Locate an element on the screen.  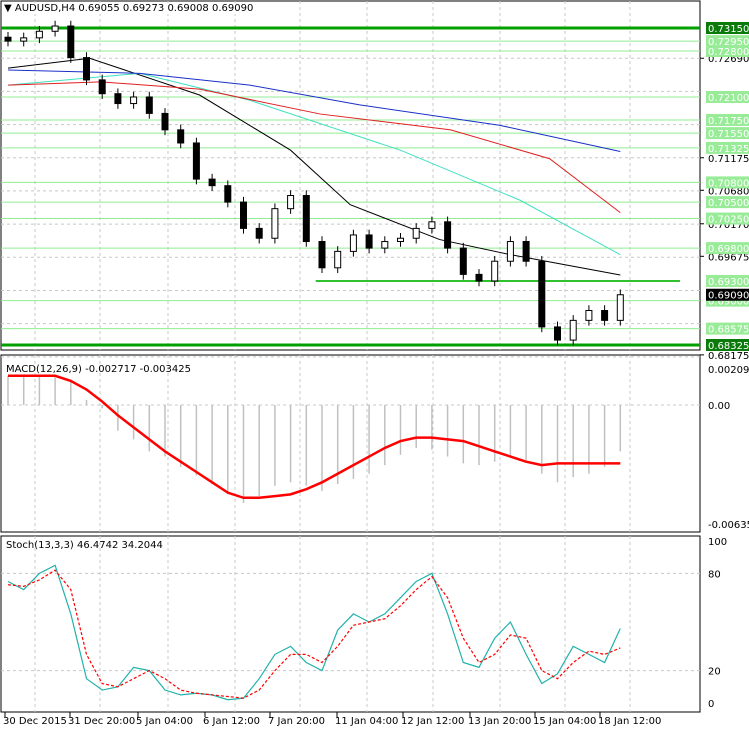
y-tick-label: 0.68175 is located at coordinates (728, 356).